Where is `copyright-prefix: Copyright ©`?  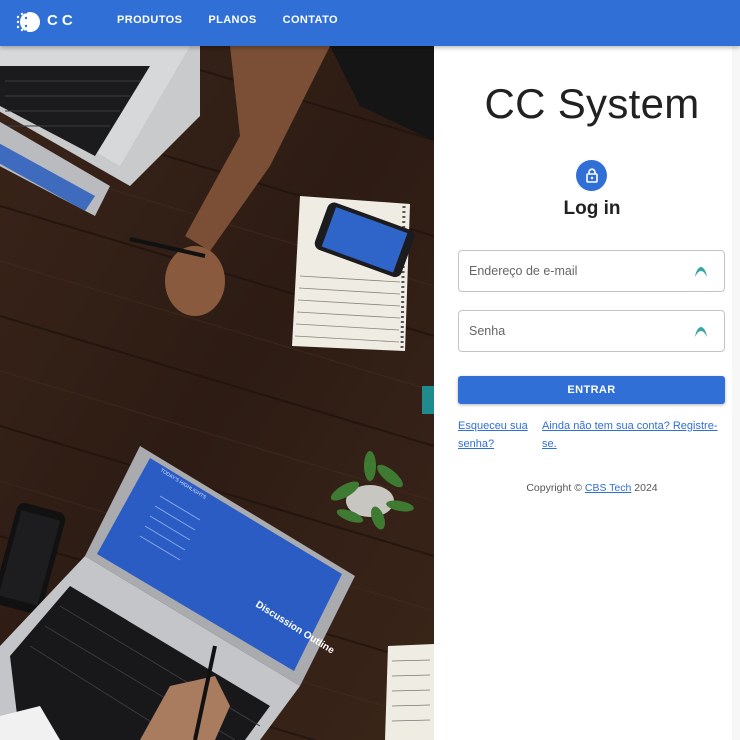
copyright-prefix: Copyright © is located at coordinates (555, 488).